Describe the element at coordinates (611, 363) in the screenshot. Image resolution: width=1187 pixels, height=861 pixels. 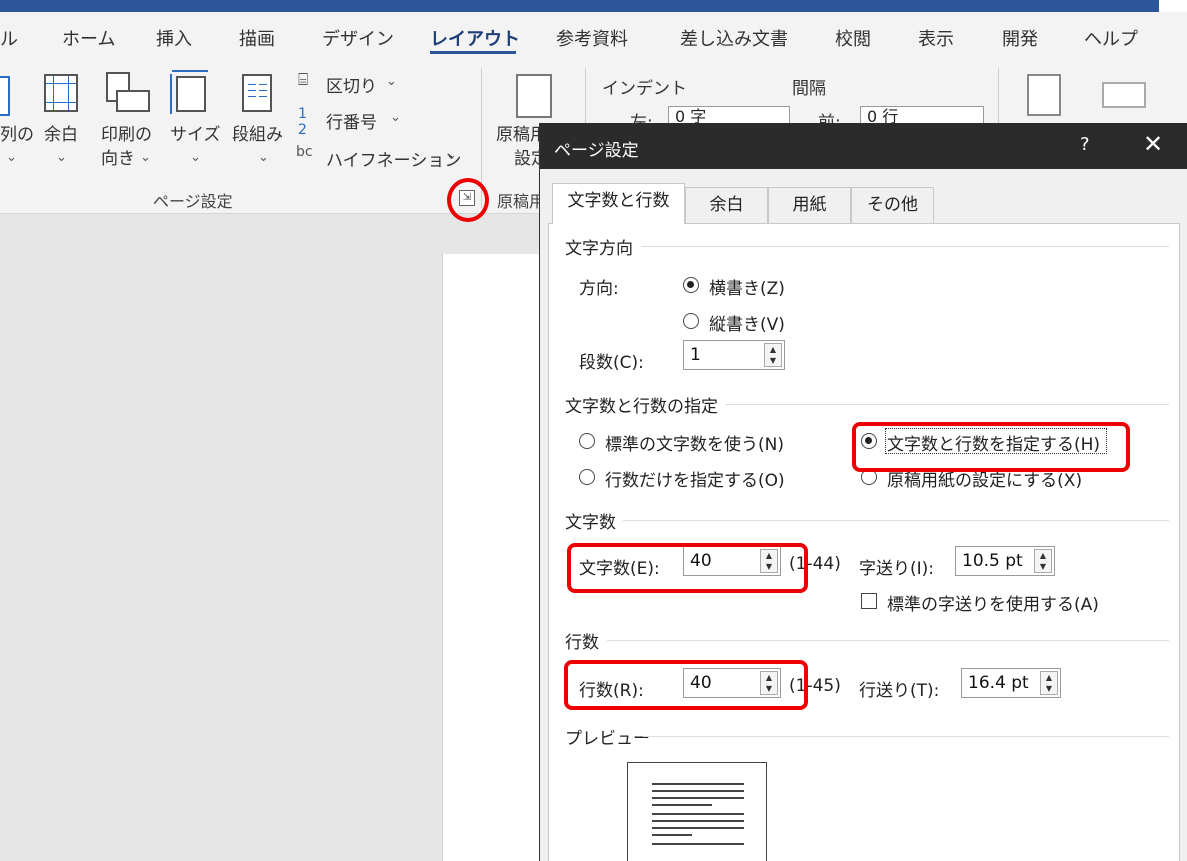
I see `columns-count-label: 段数(C):` at that location.